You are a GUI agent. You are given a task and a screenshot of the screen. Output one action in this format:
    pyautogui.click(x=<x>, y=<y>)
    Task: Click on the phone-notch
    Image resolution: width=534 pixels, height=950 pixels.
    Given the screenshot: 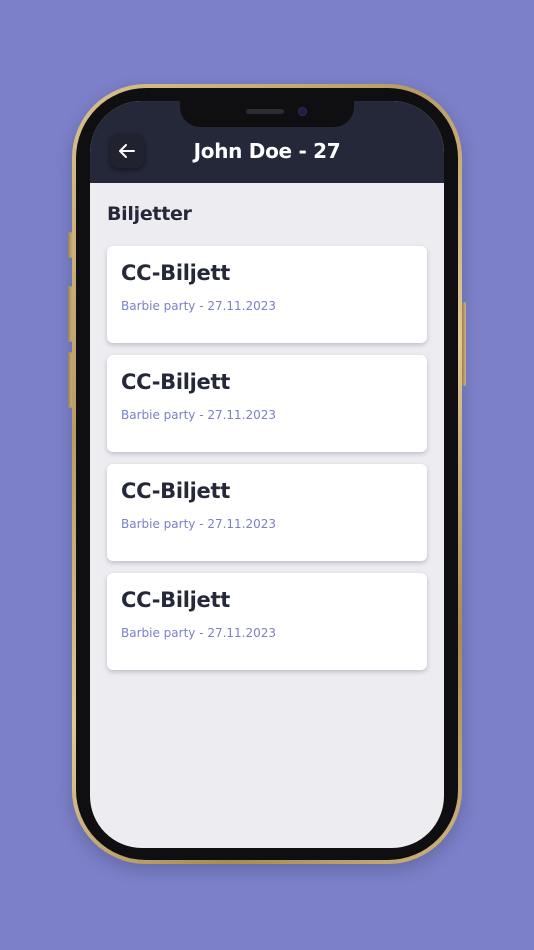 What is the action you would take?
    pyautogui.click(x=267, y=114)
    